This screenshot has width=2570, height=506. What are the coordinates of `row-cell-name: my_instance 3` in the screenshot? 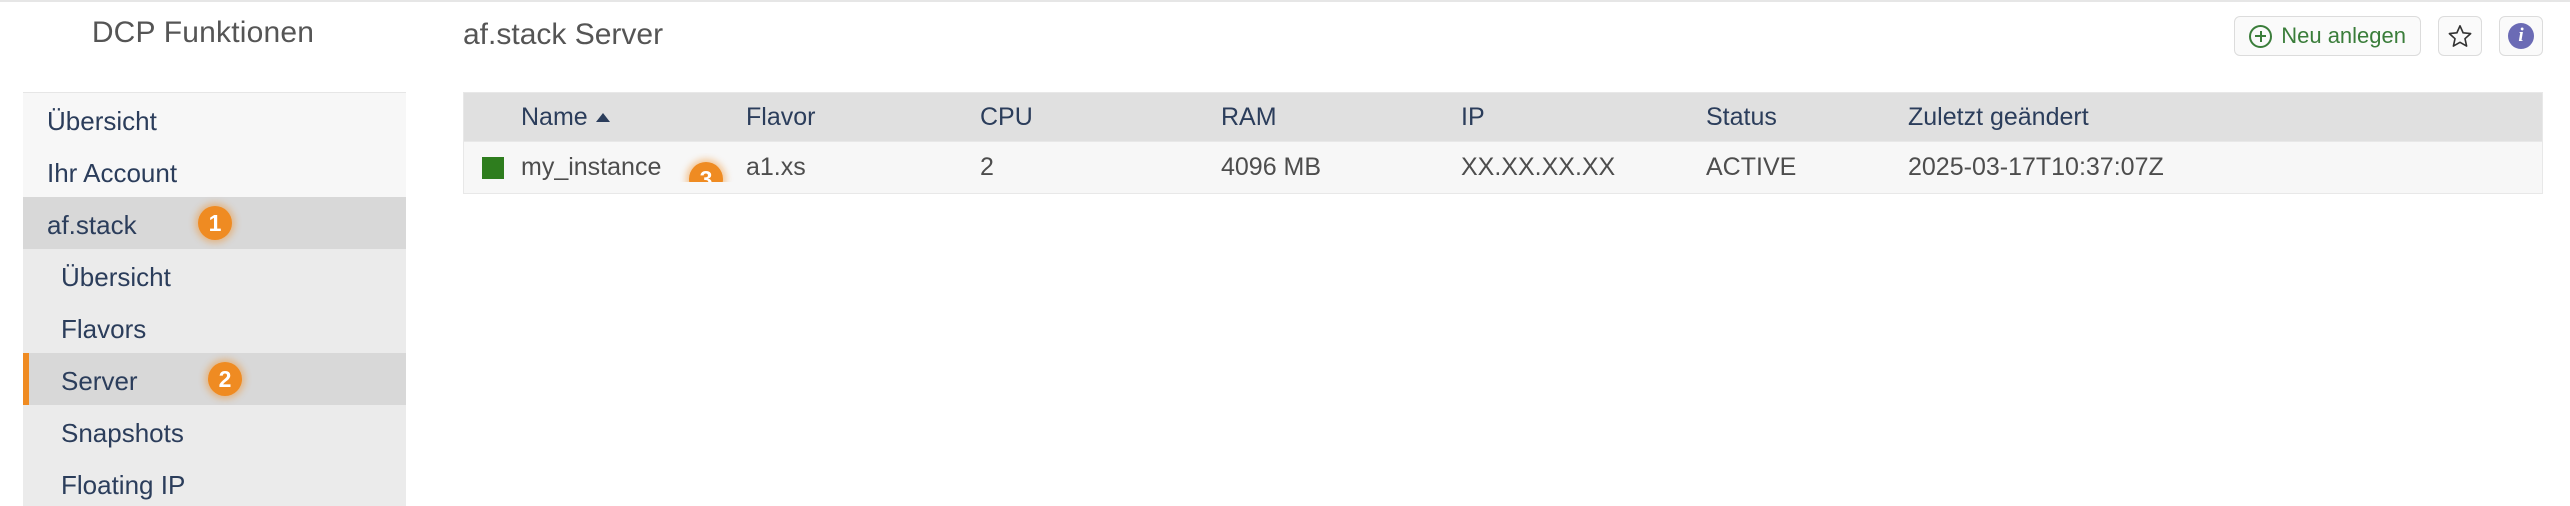 It's located at (633, 167).